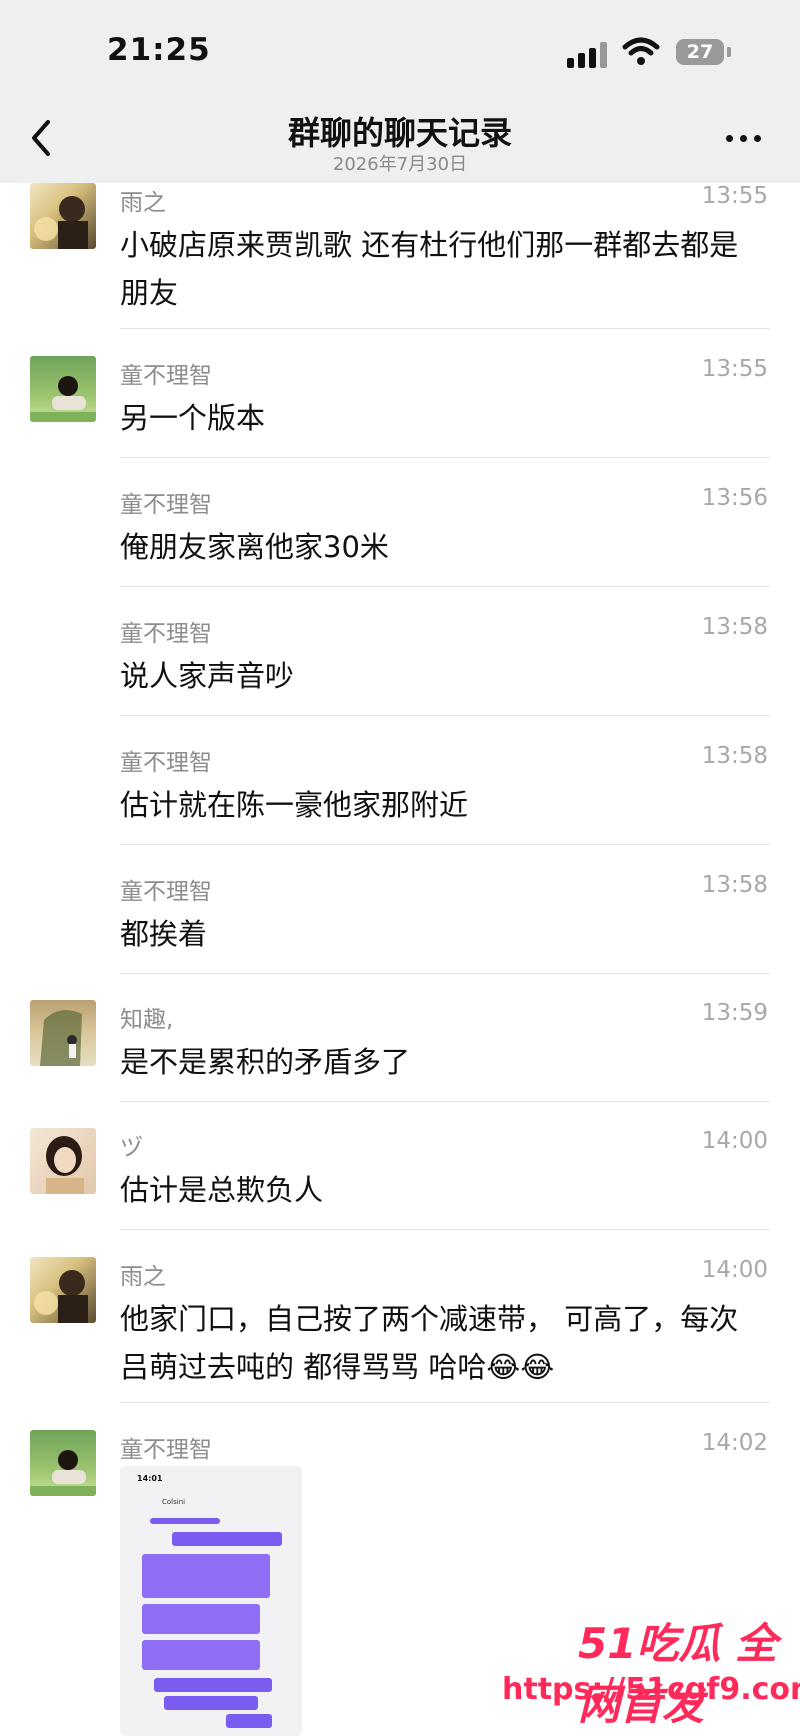 The image size is (800, 1736). Describe the element at coordinates (744, 139) in the screenshot. I see `more-options-icon` at that location.